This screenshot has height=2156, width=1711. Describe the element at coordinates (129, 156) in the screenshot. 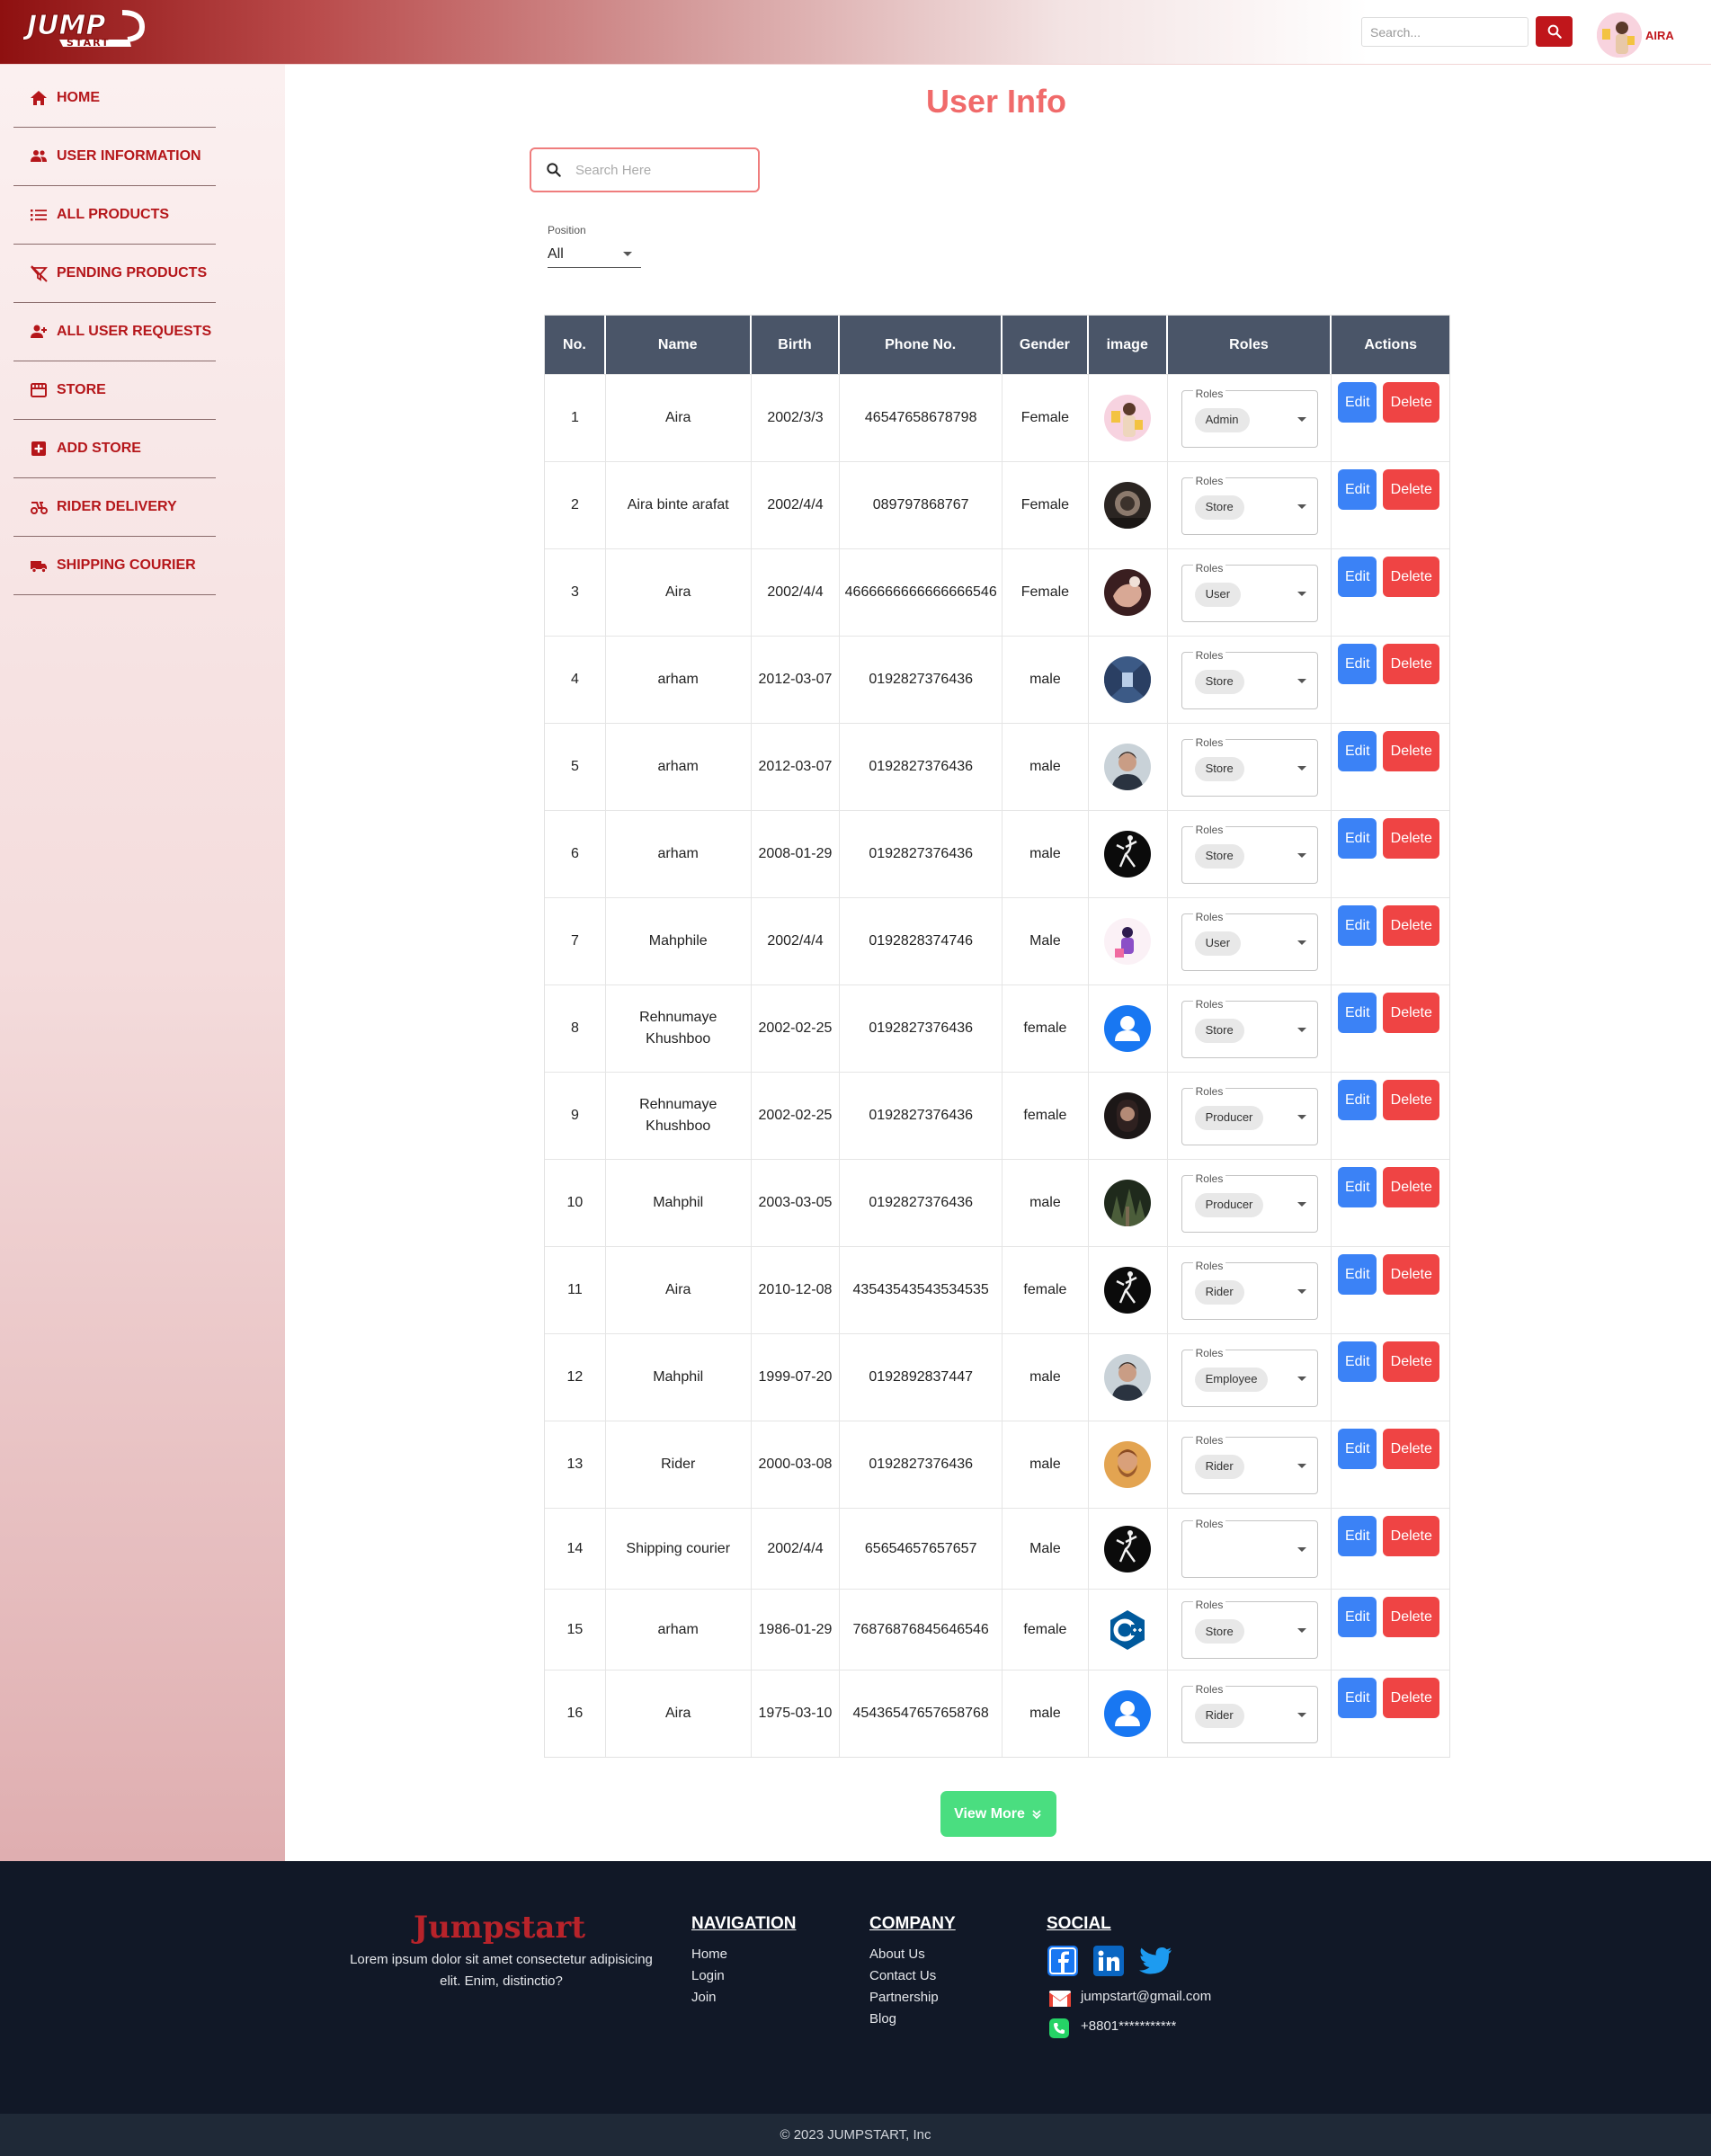

I see `sidebar-item-label: USER INFORMATION` at that location.